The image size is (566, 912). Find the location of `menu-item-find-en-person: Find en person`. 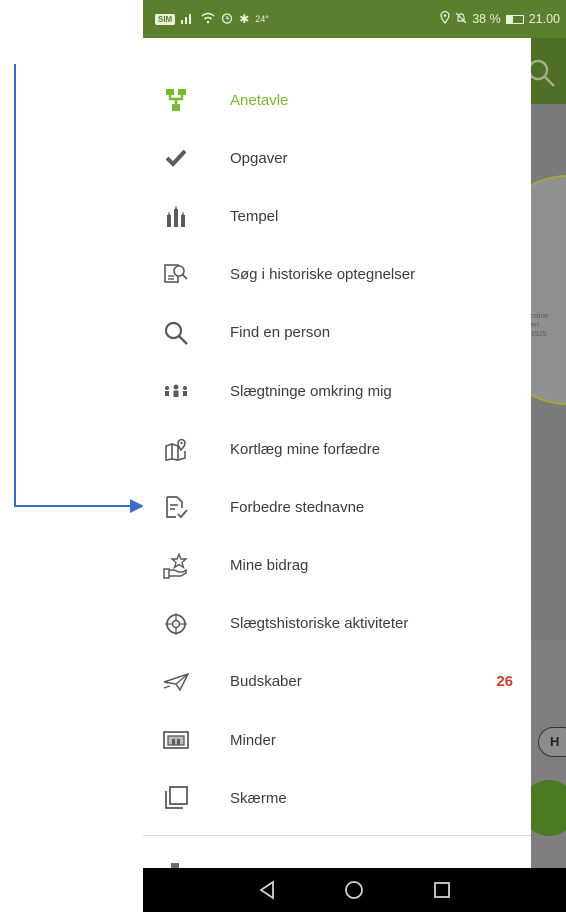

menu-item-find-en-person: Find en person is located at coordinates (337, 333).